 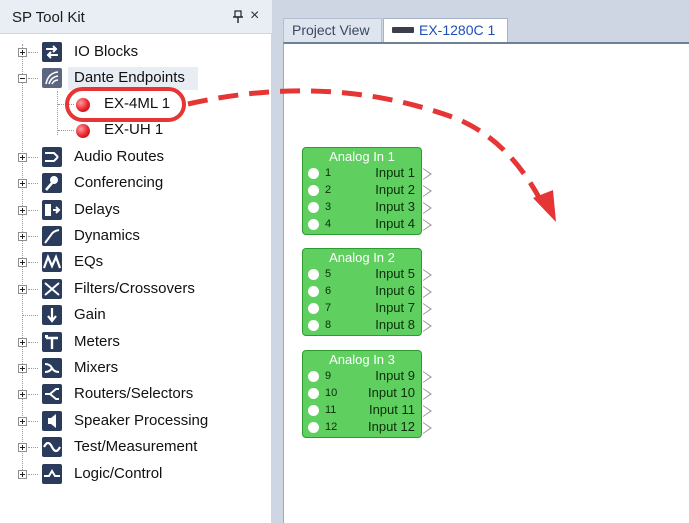 What do you see at coordinates (328, 207) in the screenshot?
I see `channel-number: 3` at bounding box center [328, 207].